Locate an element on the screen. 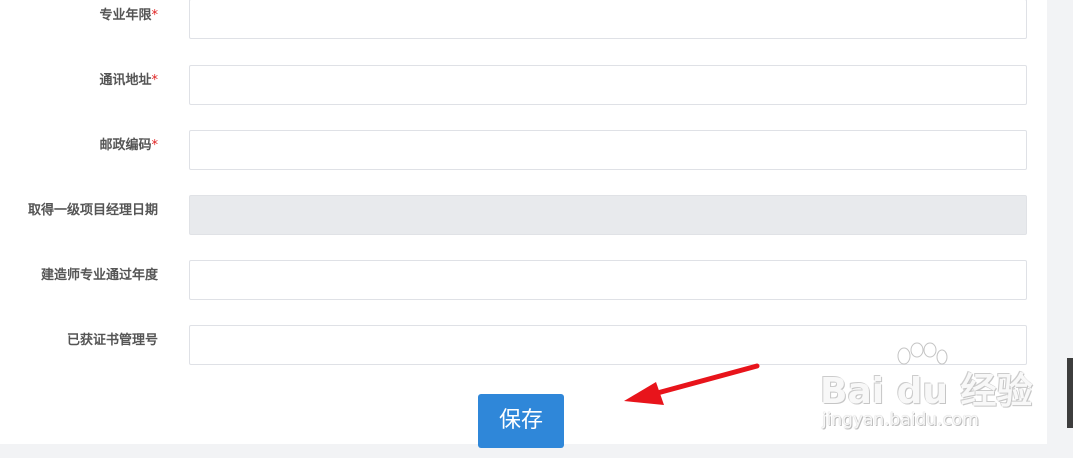 The image size is (1073, 458). arrow-shaft is located at coordinates (703, 380).